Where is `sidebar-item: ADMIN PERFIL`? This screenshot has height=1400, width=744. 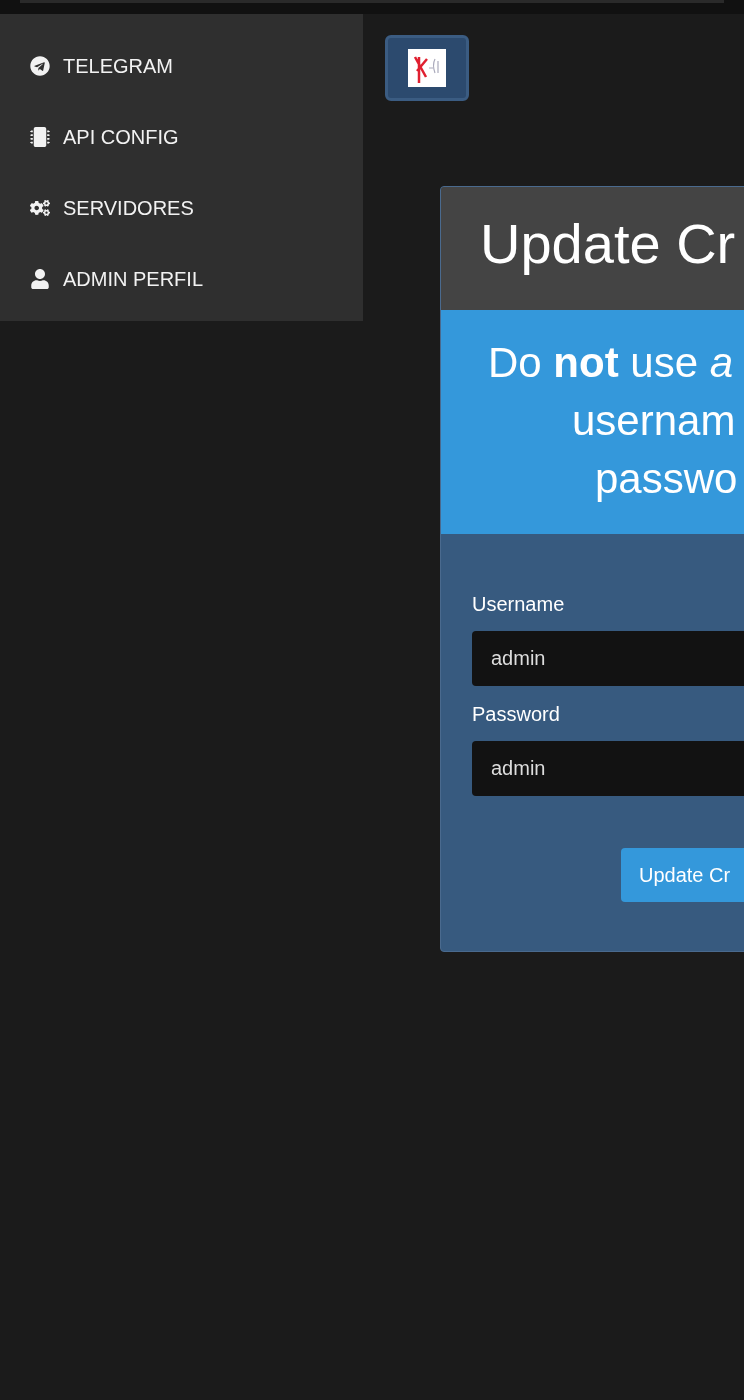 sidebar-item: ADMIN PERFIL is located at coordinates (181, 278).